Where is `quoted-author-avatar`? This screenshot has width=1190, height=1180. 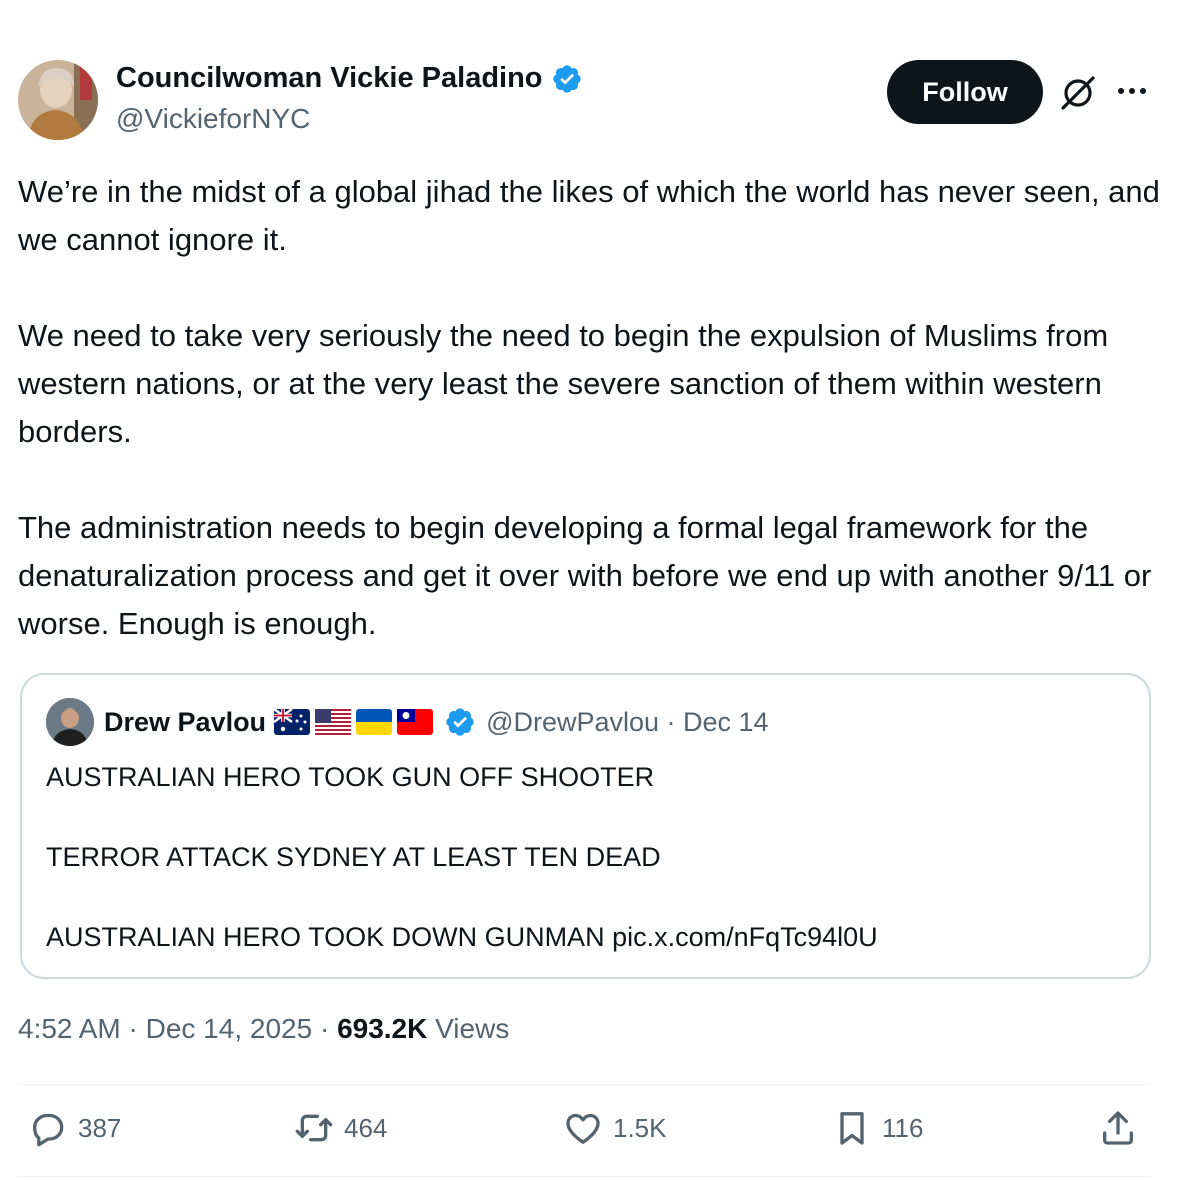 quoted-author-avatar is located at coordinates (70, 722).